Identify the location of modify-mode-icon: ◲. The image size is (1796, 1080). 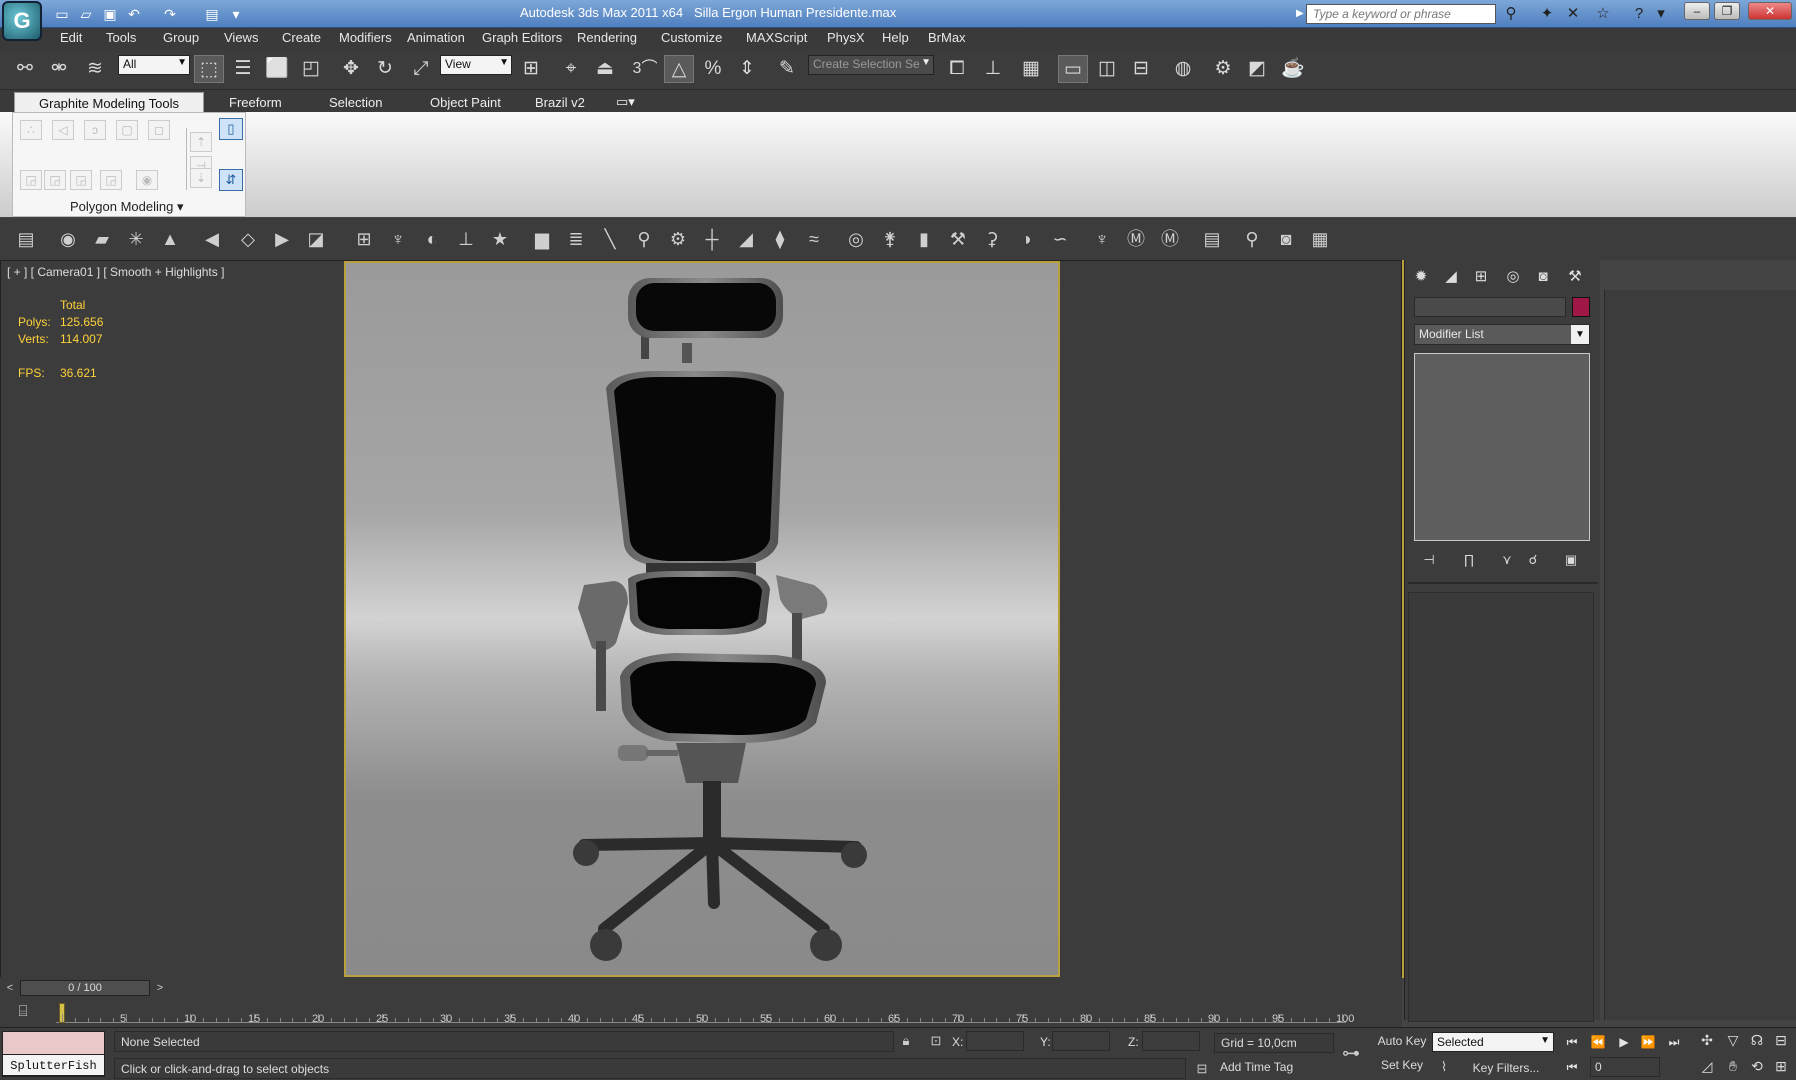
(31, 180).